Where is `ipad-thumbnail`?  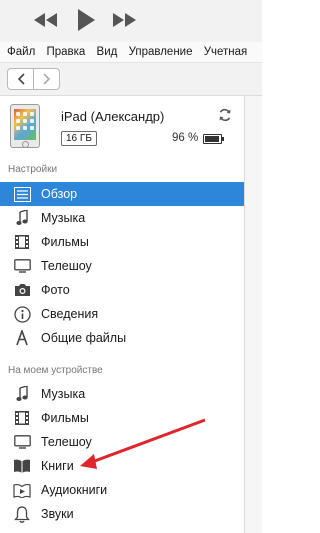 ipad-thumbnail is located at coordinates (25, 126).